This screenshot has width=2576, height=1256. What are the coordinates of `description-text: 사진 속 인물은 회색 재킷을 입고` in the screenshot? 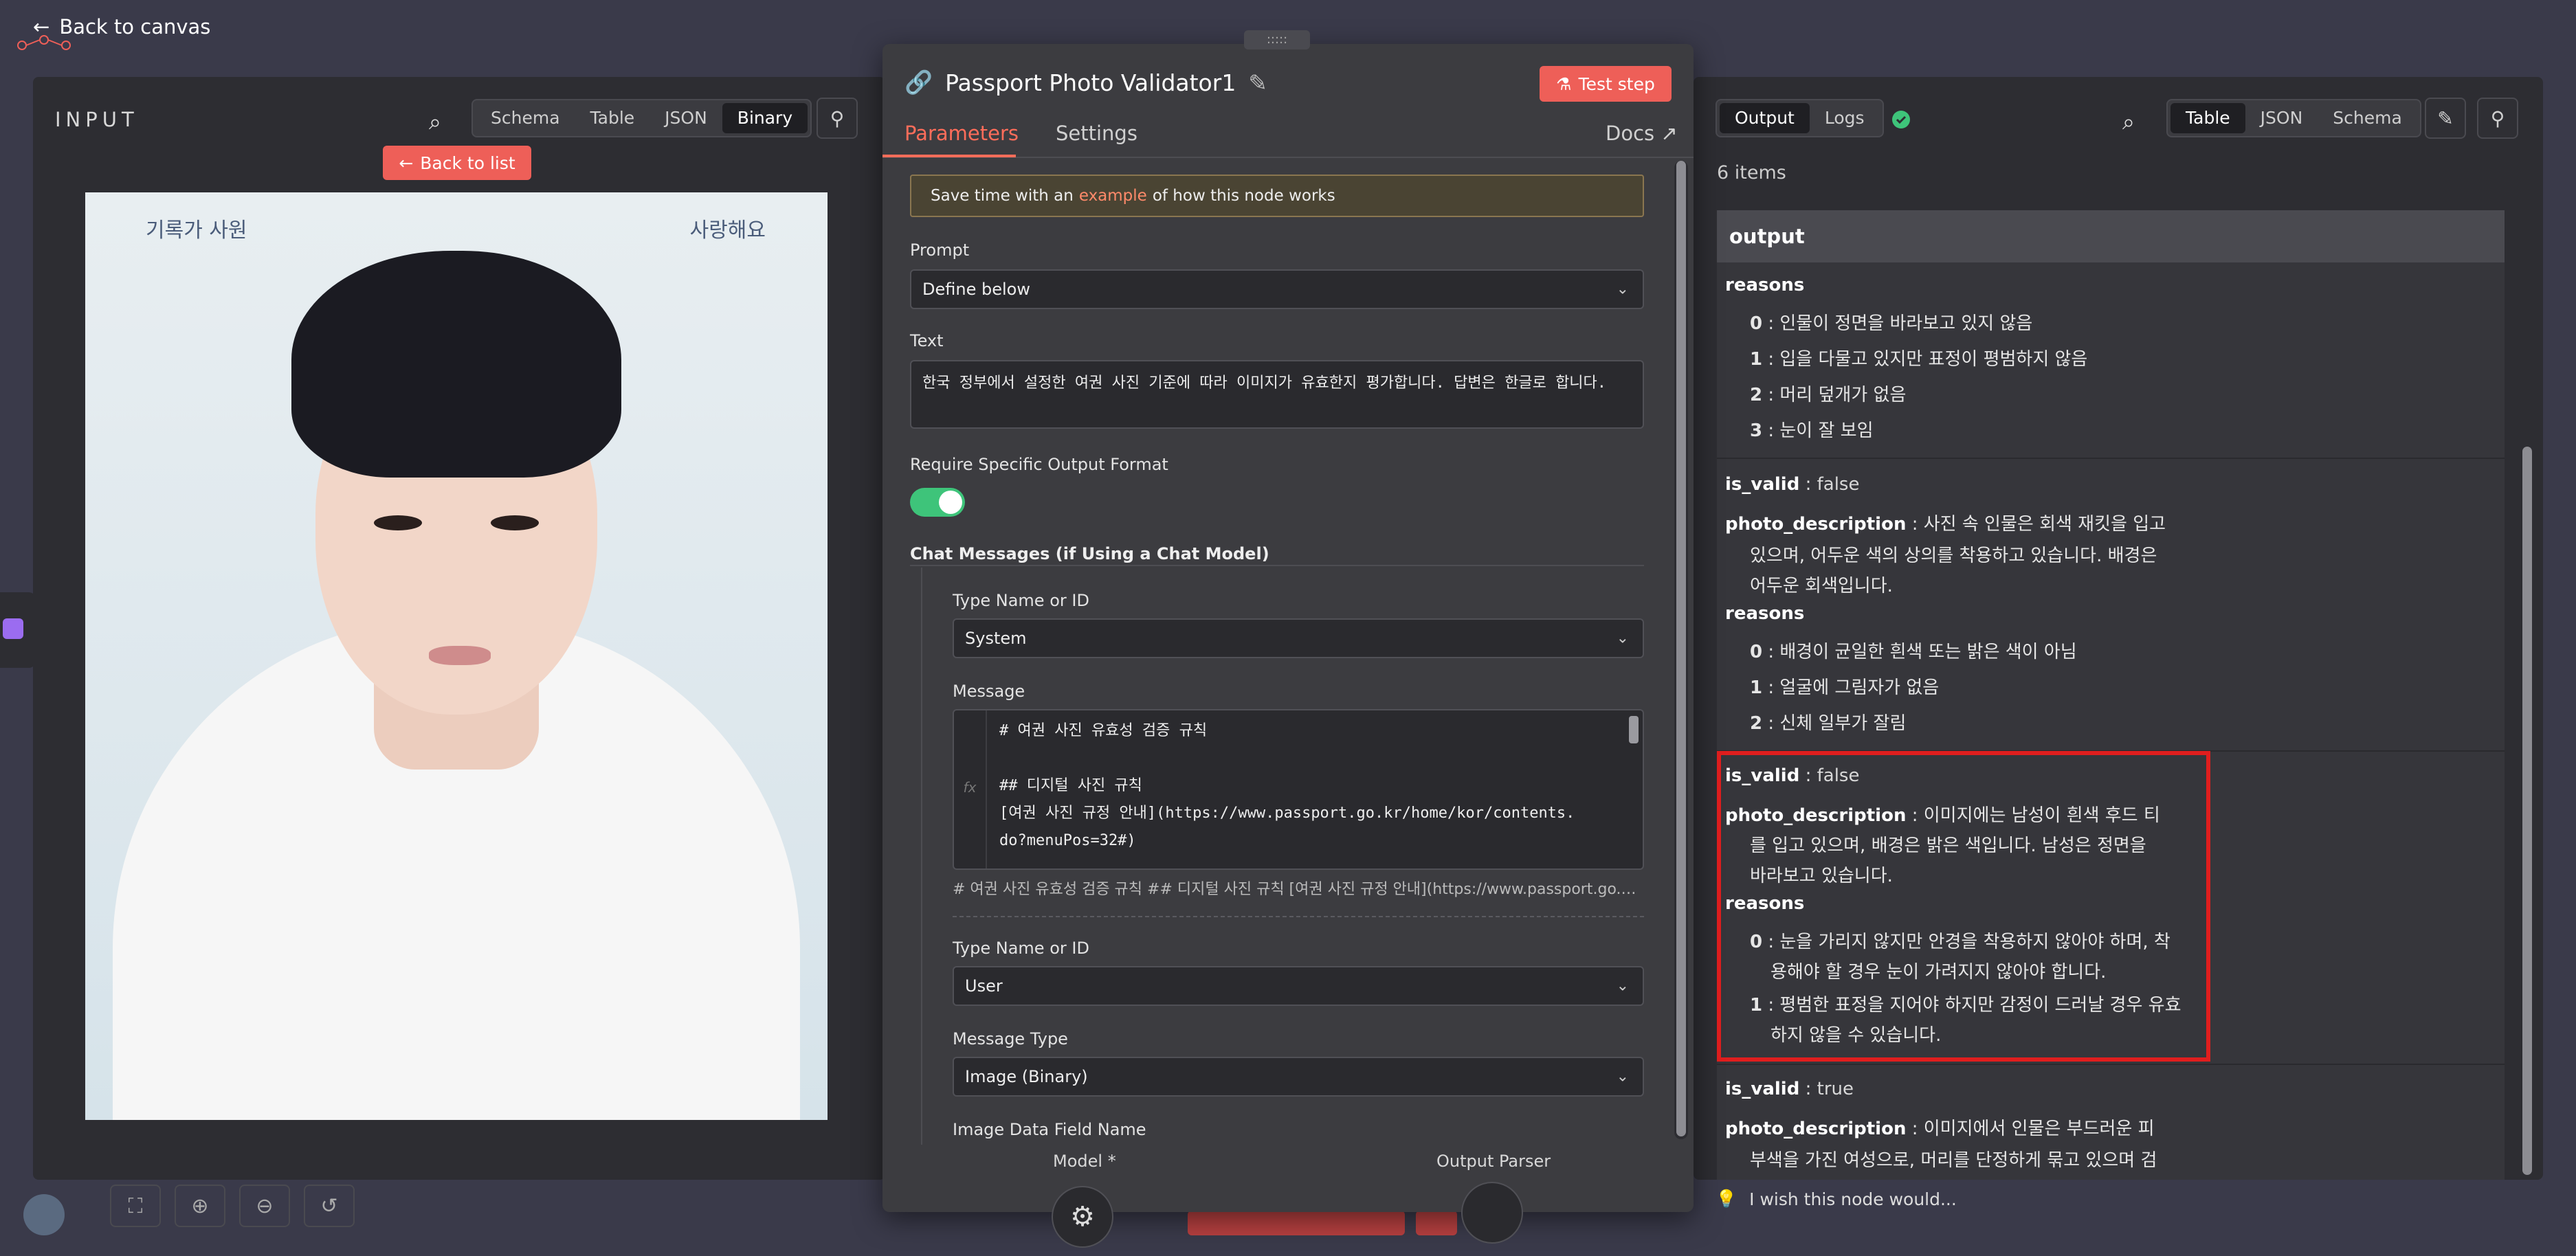 It's located at (2044, 524).